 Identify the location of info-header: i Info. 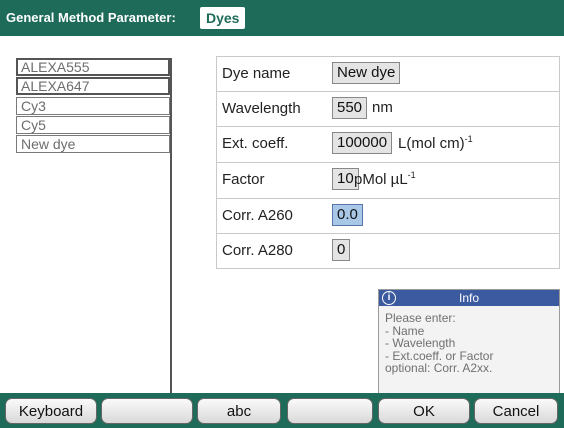
(469, 298).